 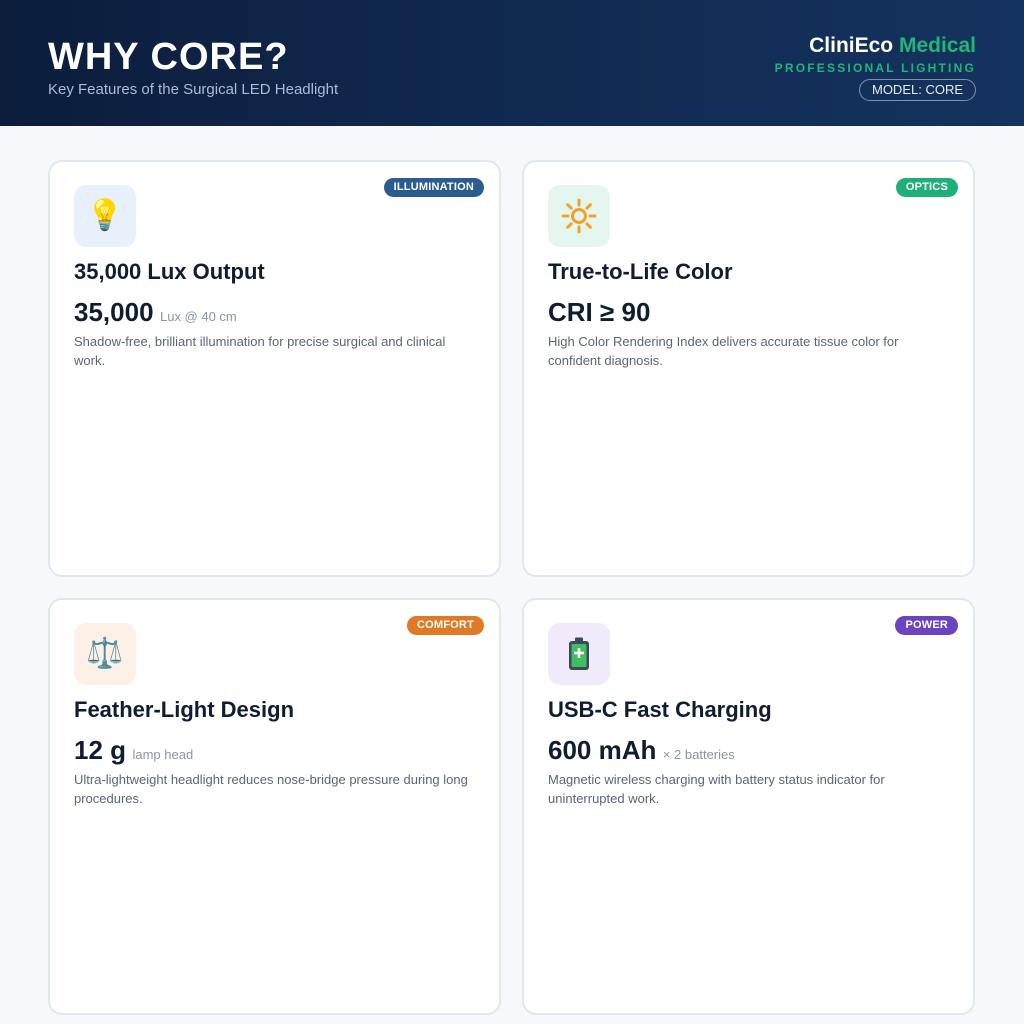 I want to click on scales-icon: ⚖️, so click(x=105, y=654).